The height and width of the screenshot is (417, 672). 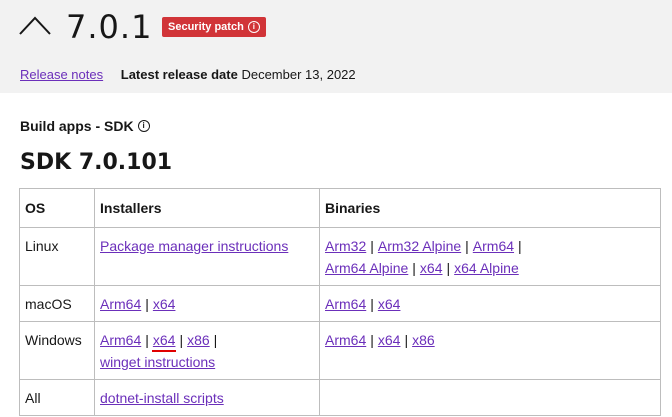 What do you see at coordinates (162, 398) in the screenshot?
I see `link-dotnet-install-scripts: dotnet-install scripts` at bounding box center [162, 398].